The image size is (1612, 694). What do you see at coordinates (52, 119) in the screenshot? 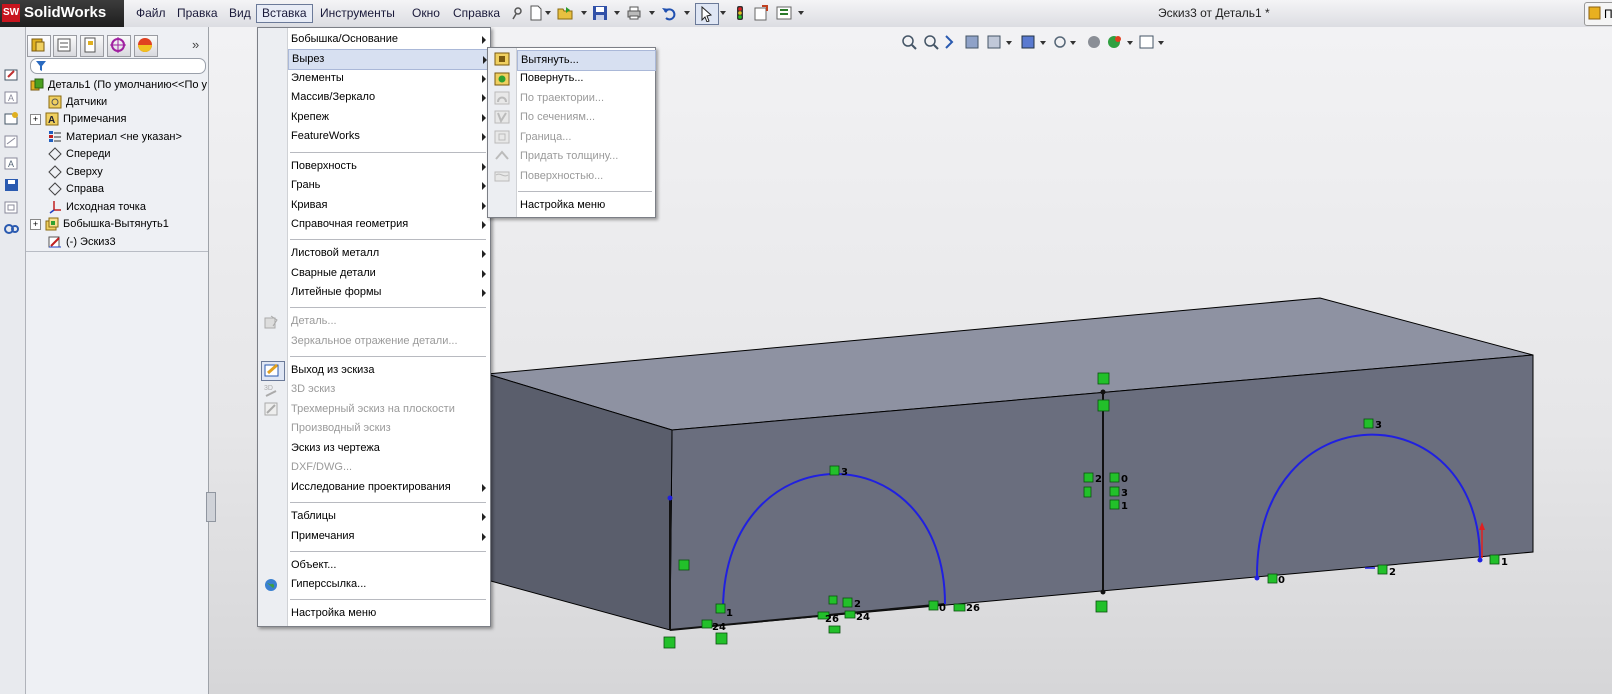
I see `annotations-icon: A` at bounding box center [52, 119].